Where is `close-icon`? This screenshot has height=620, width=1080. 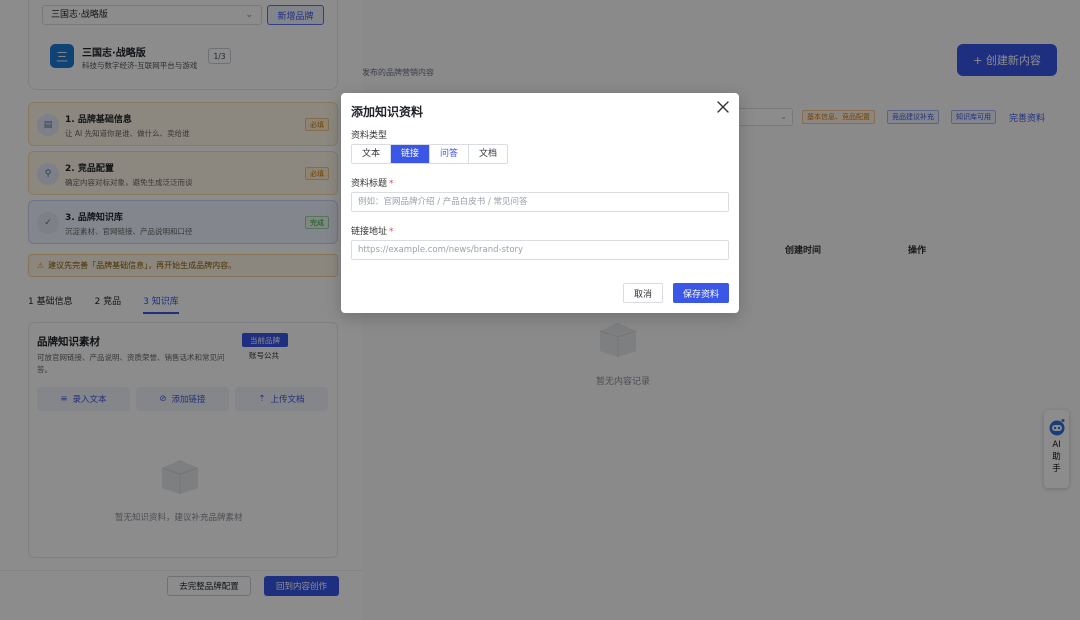 close-icon is located at coordinates (723, 107).